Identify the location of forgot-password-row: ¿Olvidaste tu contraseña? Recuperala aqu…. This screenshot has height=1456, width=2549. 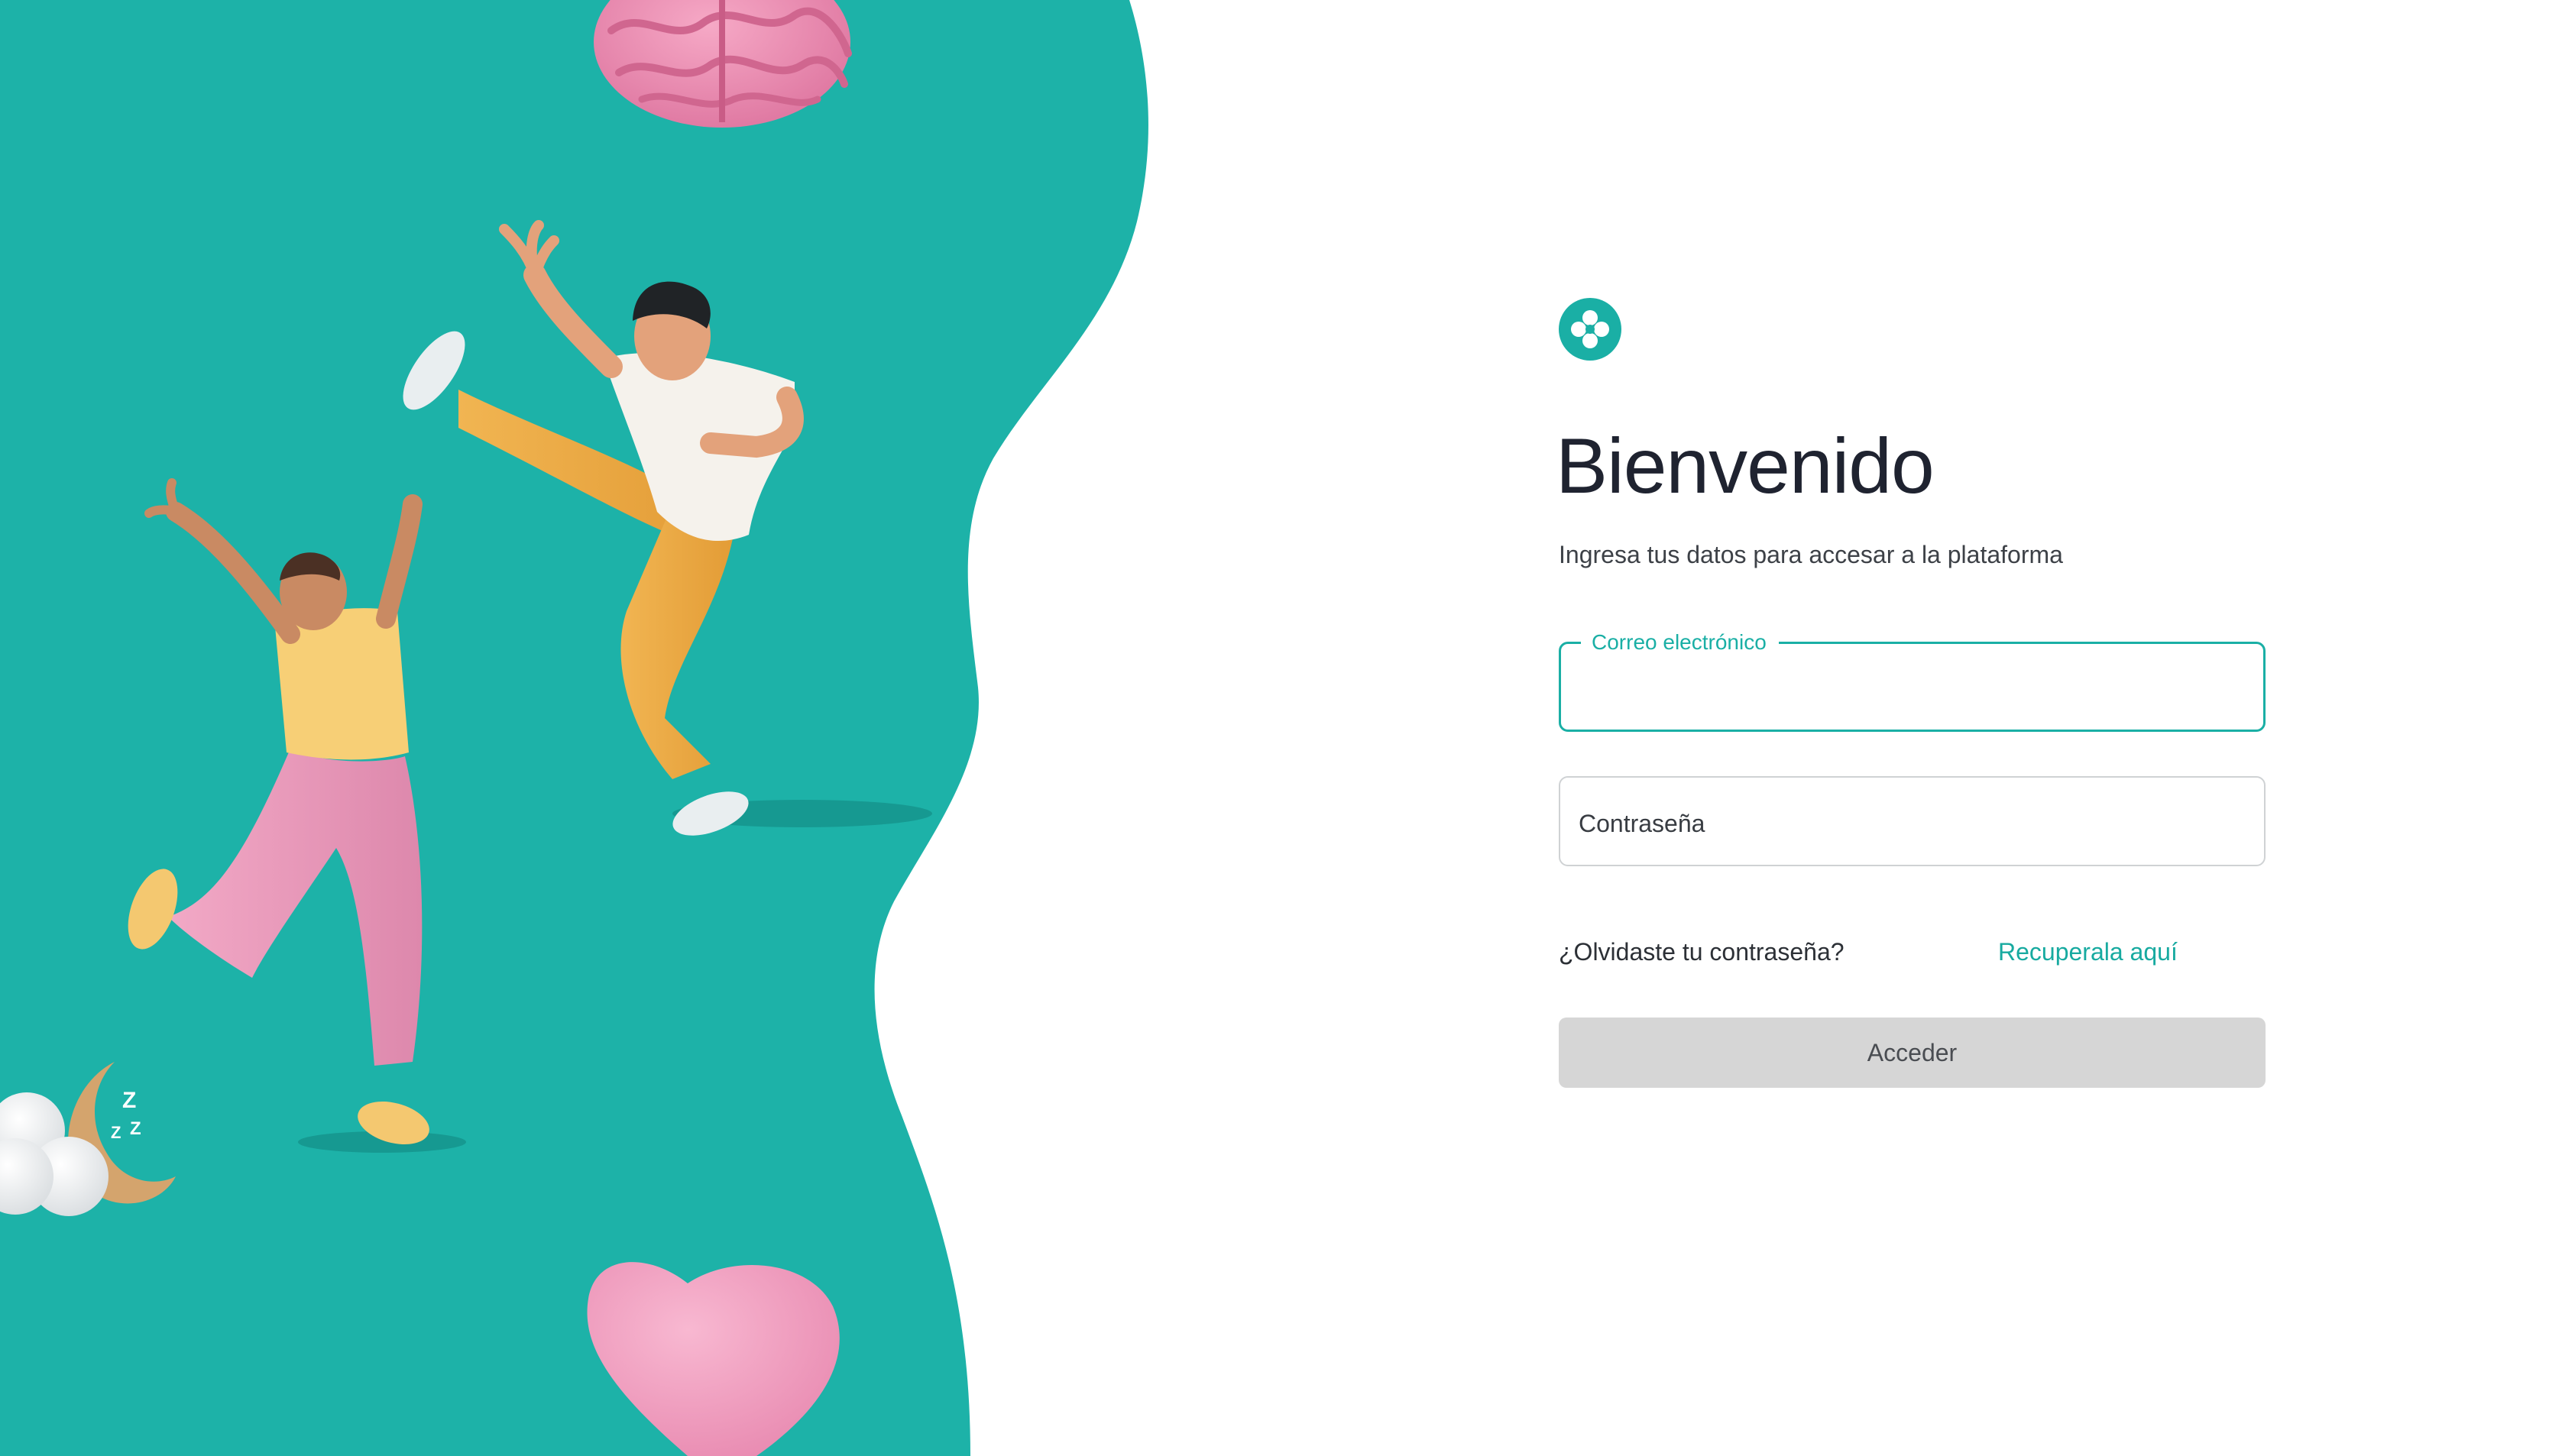
(1912, 953).